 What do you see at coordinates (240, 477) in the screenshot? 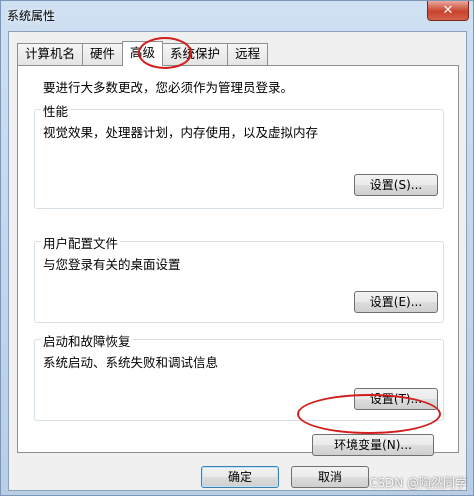
I see `ok-button: 确定` at bounding box center [240, 477].